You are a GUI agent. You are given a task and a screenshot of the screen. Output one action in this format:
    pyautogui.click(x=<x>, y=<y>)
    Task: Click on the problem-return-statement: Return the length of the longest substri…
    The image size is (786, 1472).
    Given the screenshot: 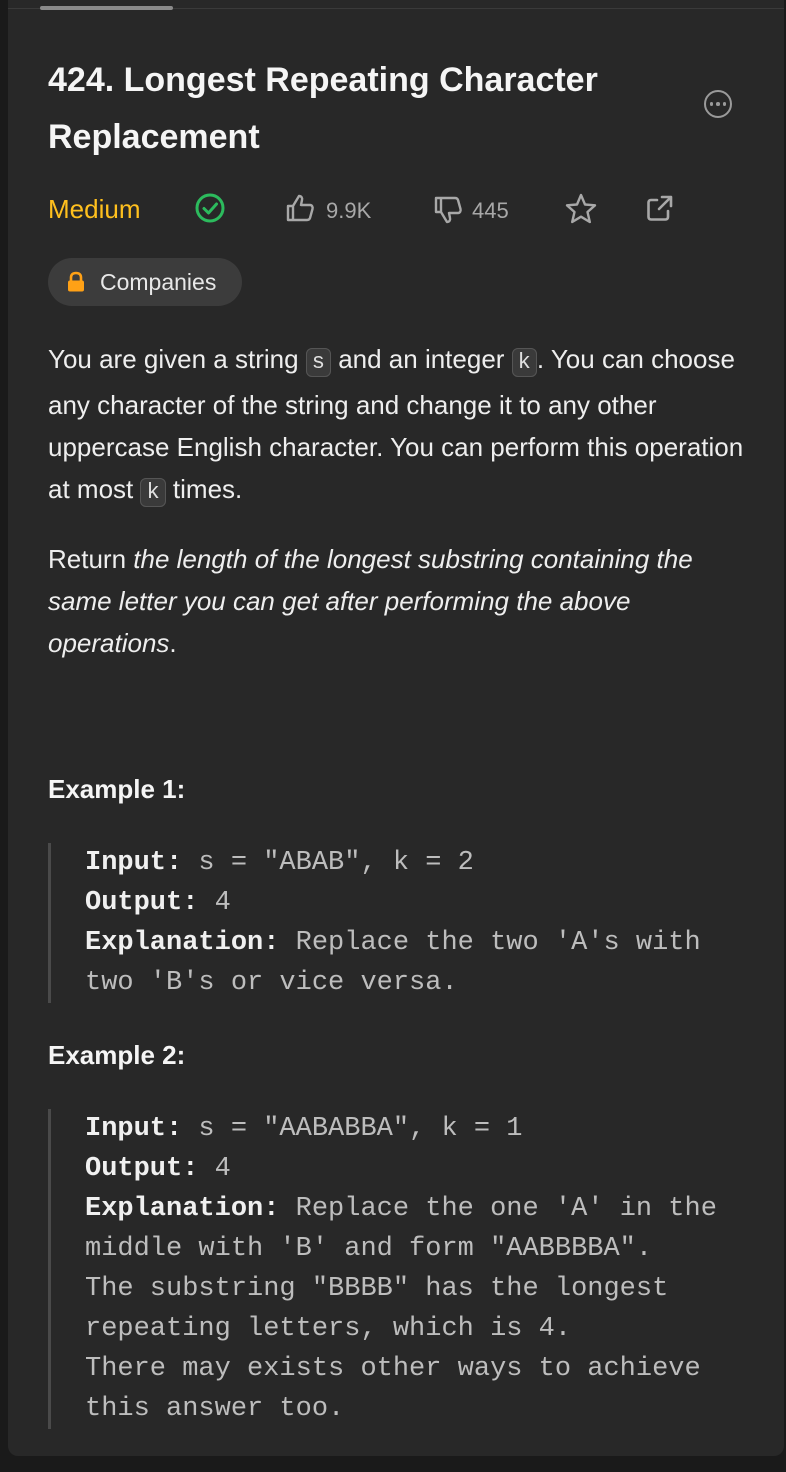 What is the action you would take?
    pyautogui.click(x=398, y=601)
    